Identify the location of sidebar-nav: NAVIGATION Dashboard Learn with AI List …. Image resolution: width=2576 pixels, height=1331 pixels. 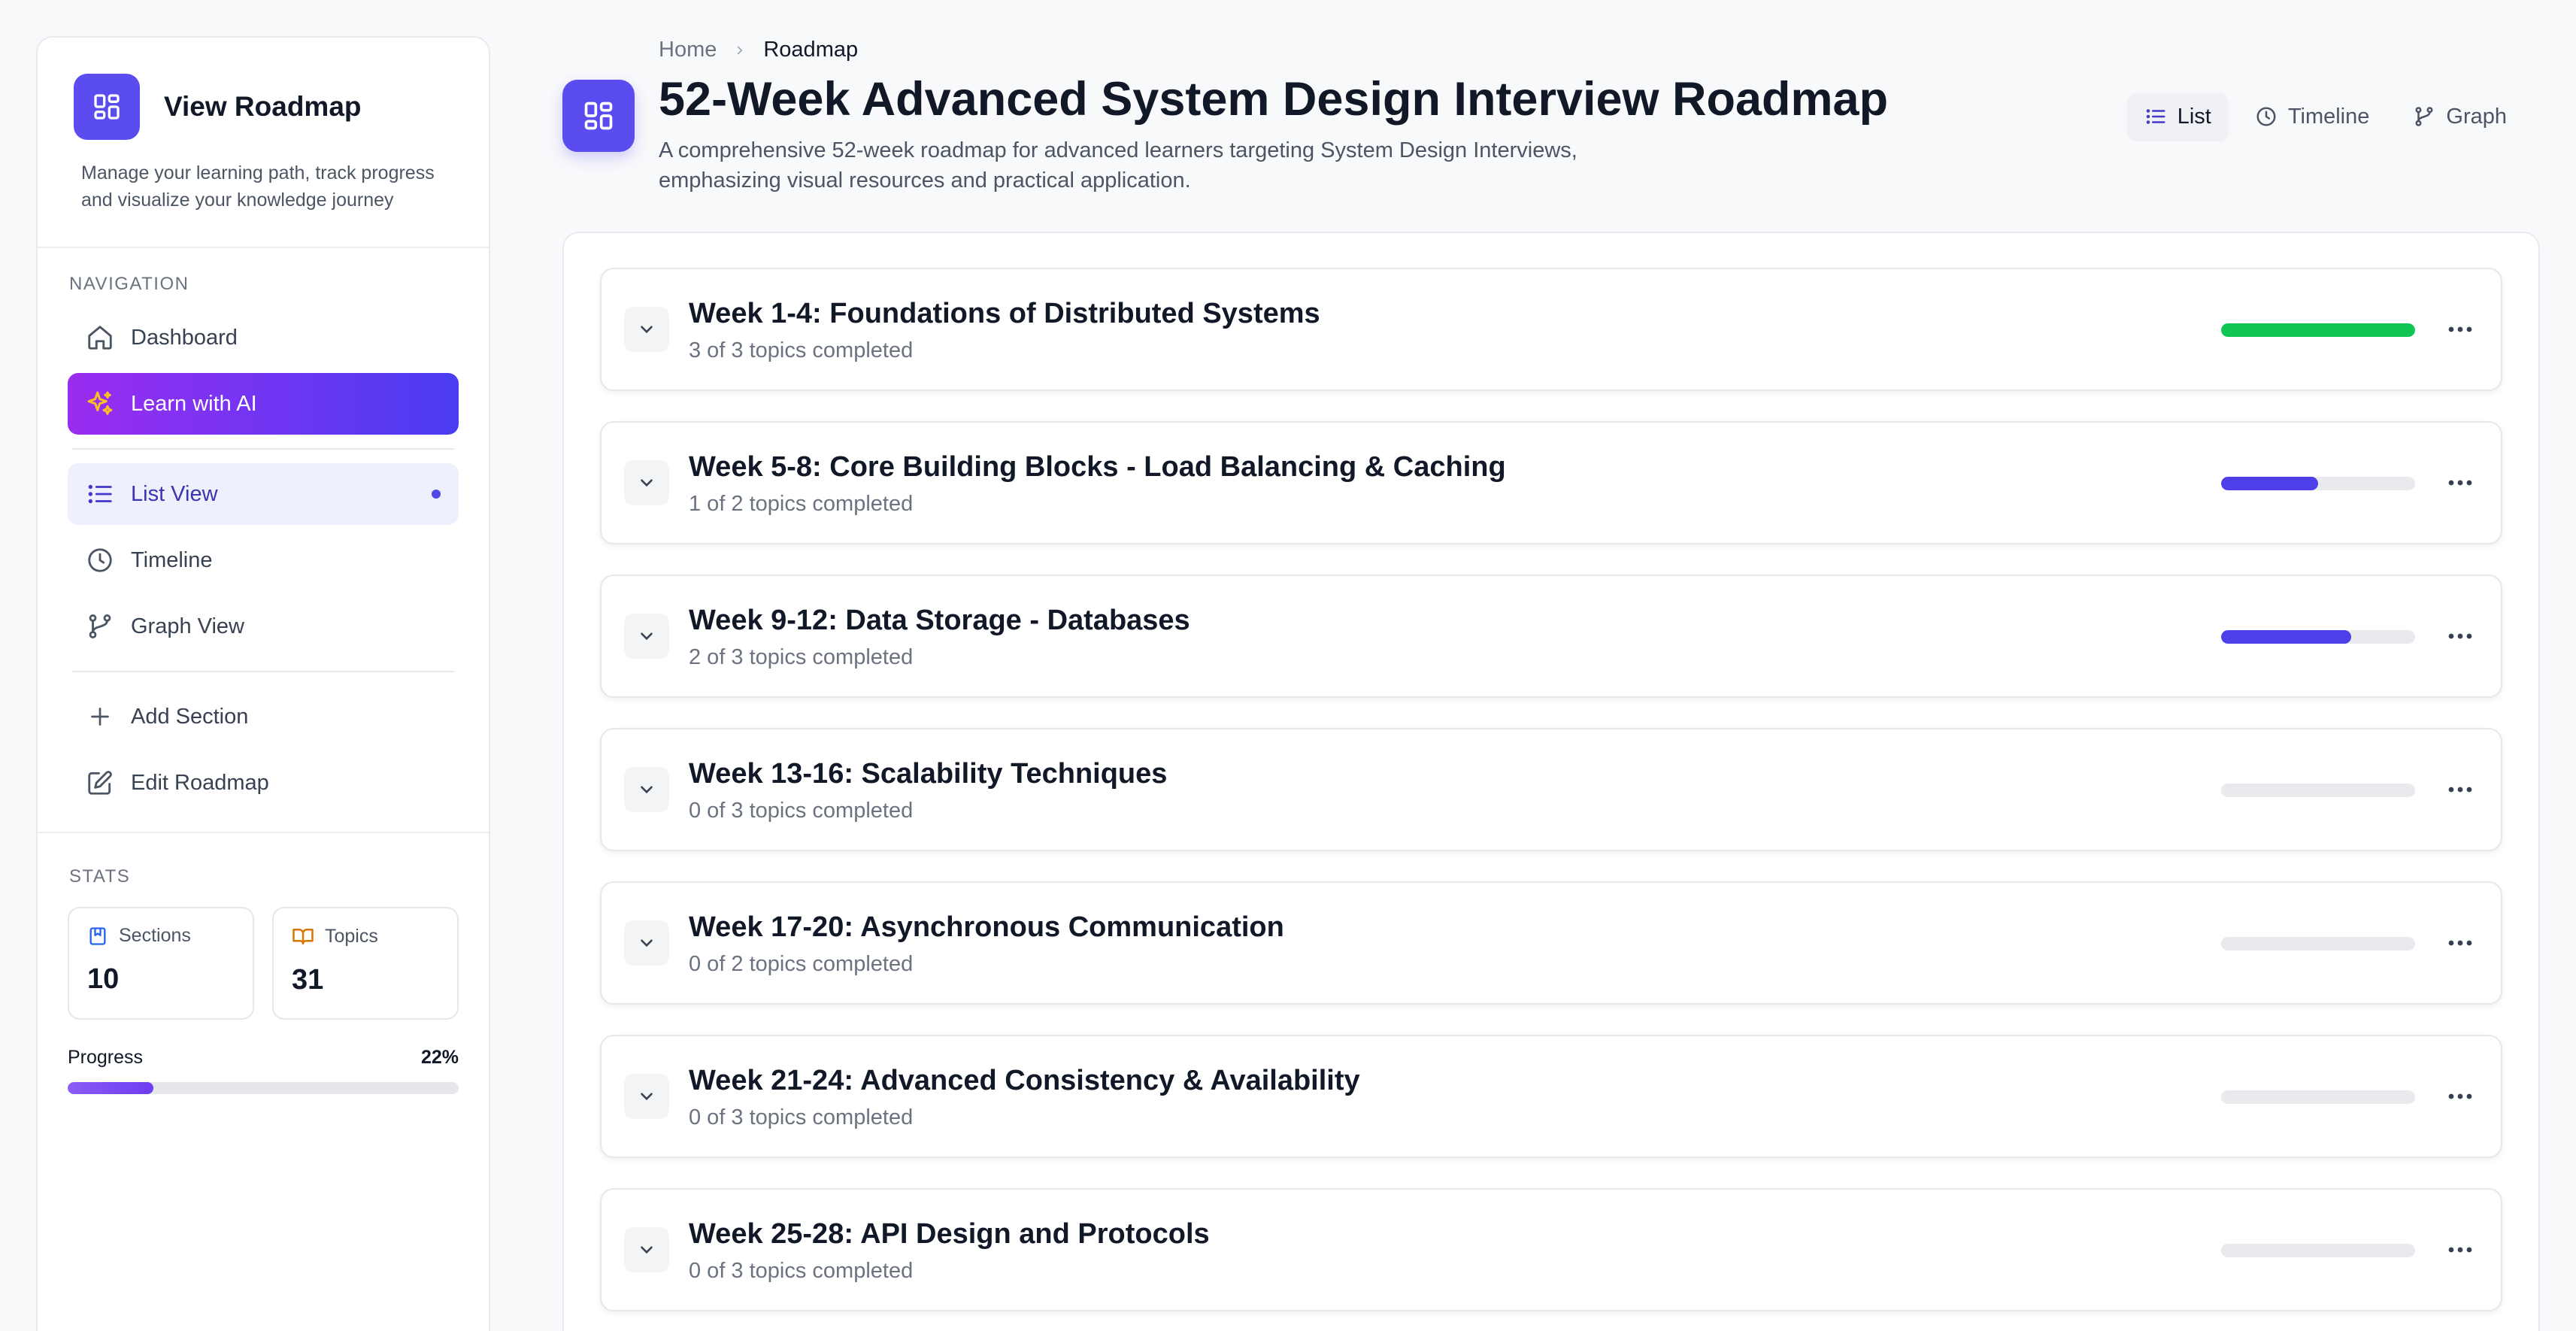
(263, 531).